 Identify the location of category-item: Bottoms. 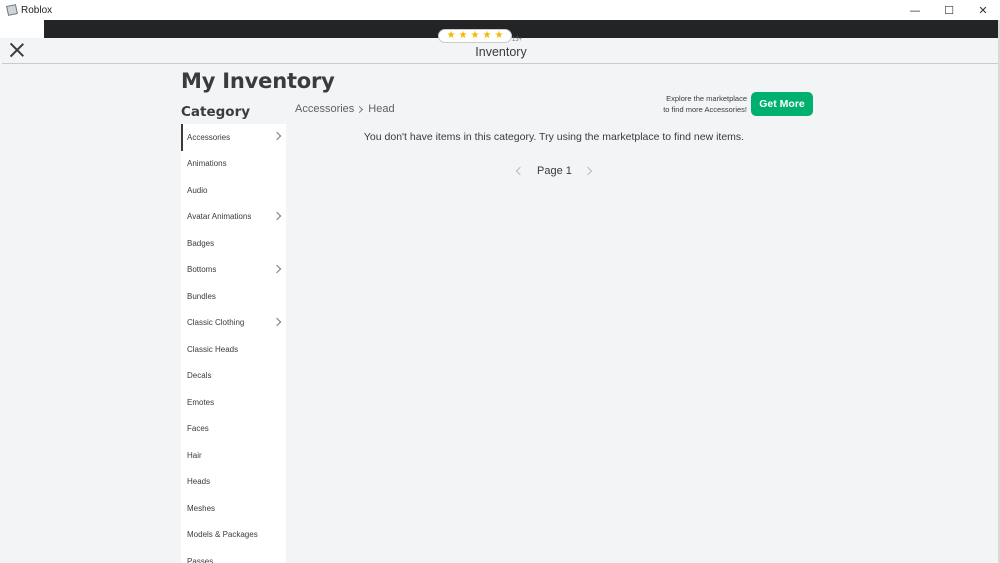
(233, 270).